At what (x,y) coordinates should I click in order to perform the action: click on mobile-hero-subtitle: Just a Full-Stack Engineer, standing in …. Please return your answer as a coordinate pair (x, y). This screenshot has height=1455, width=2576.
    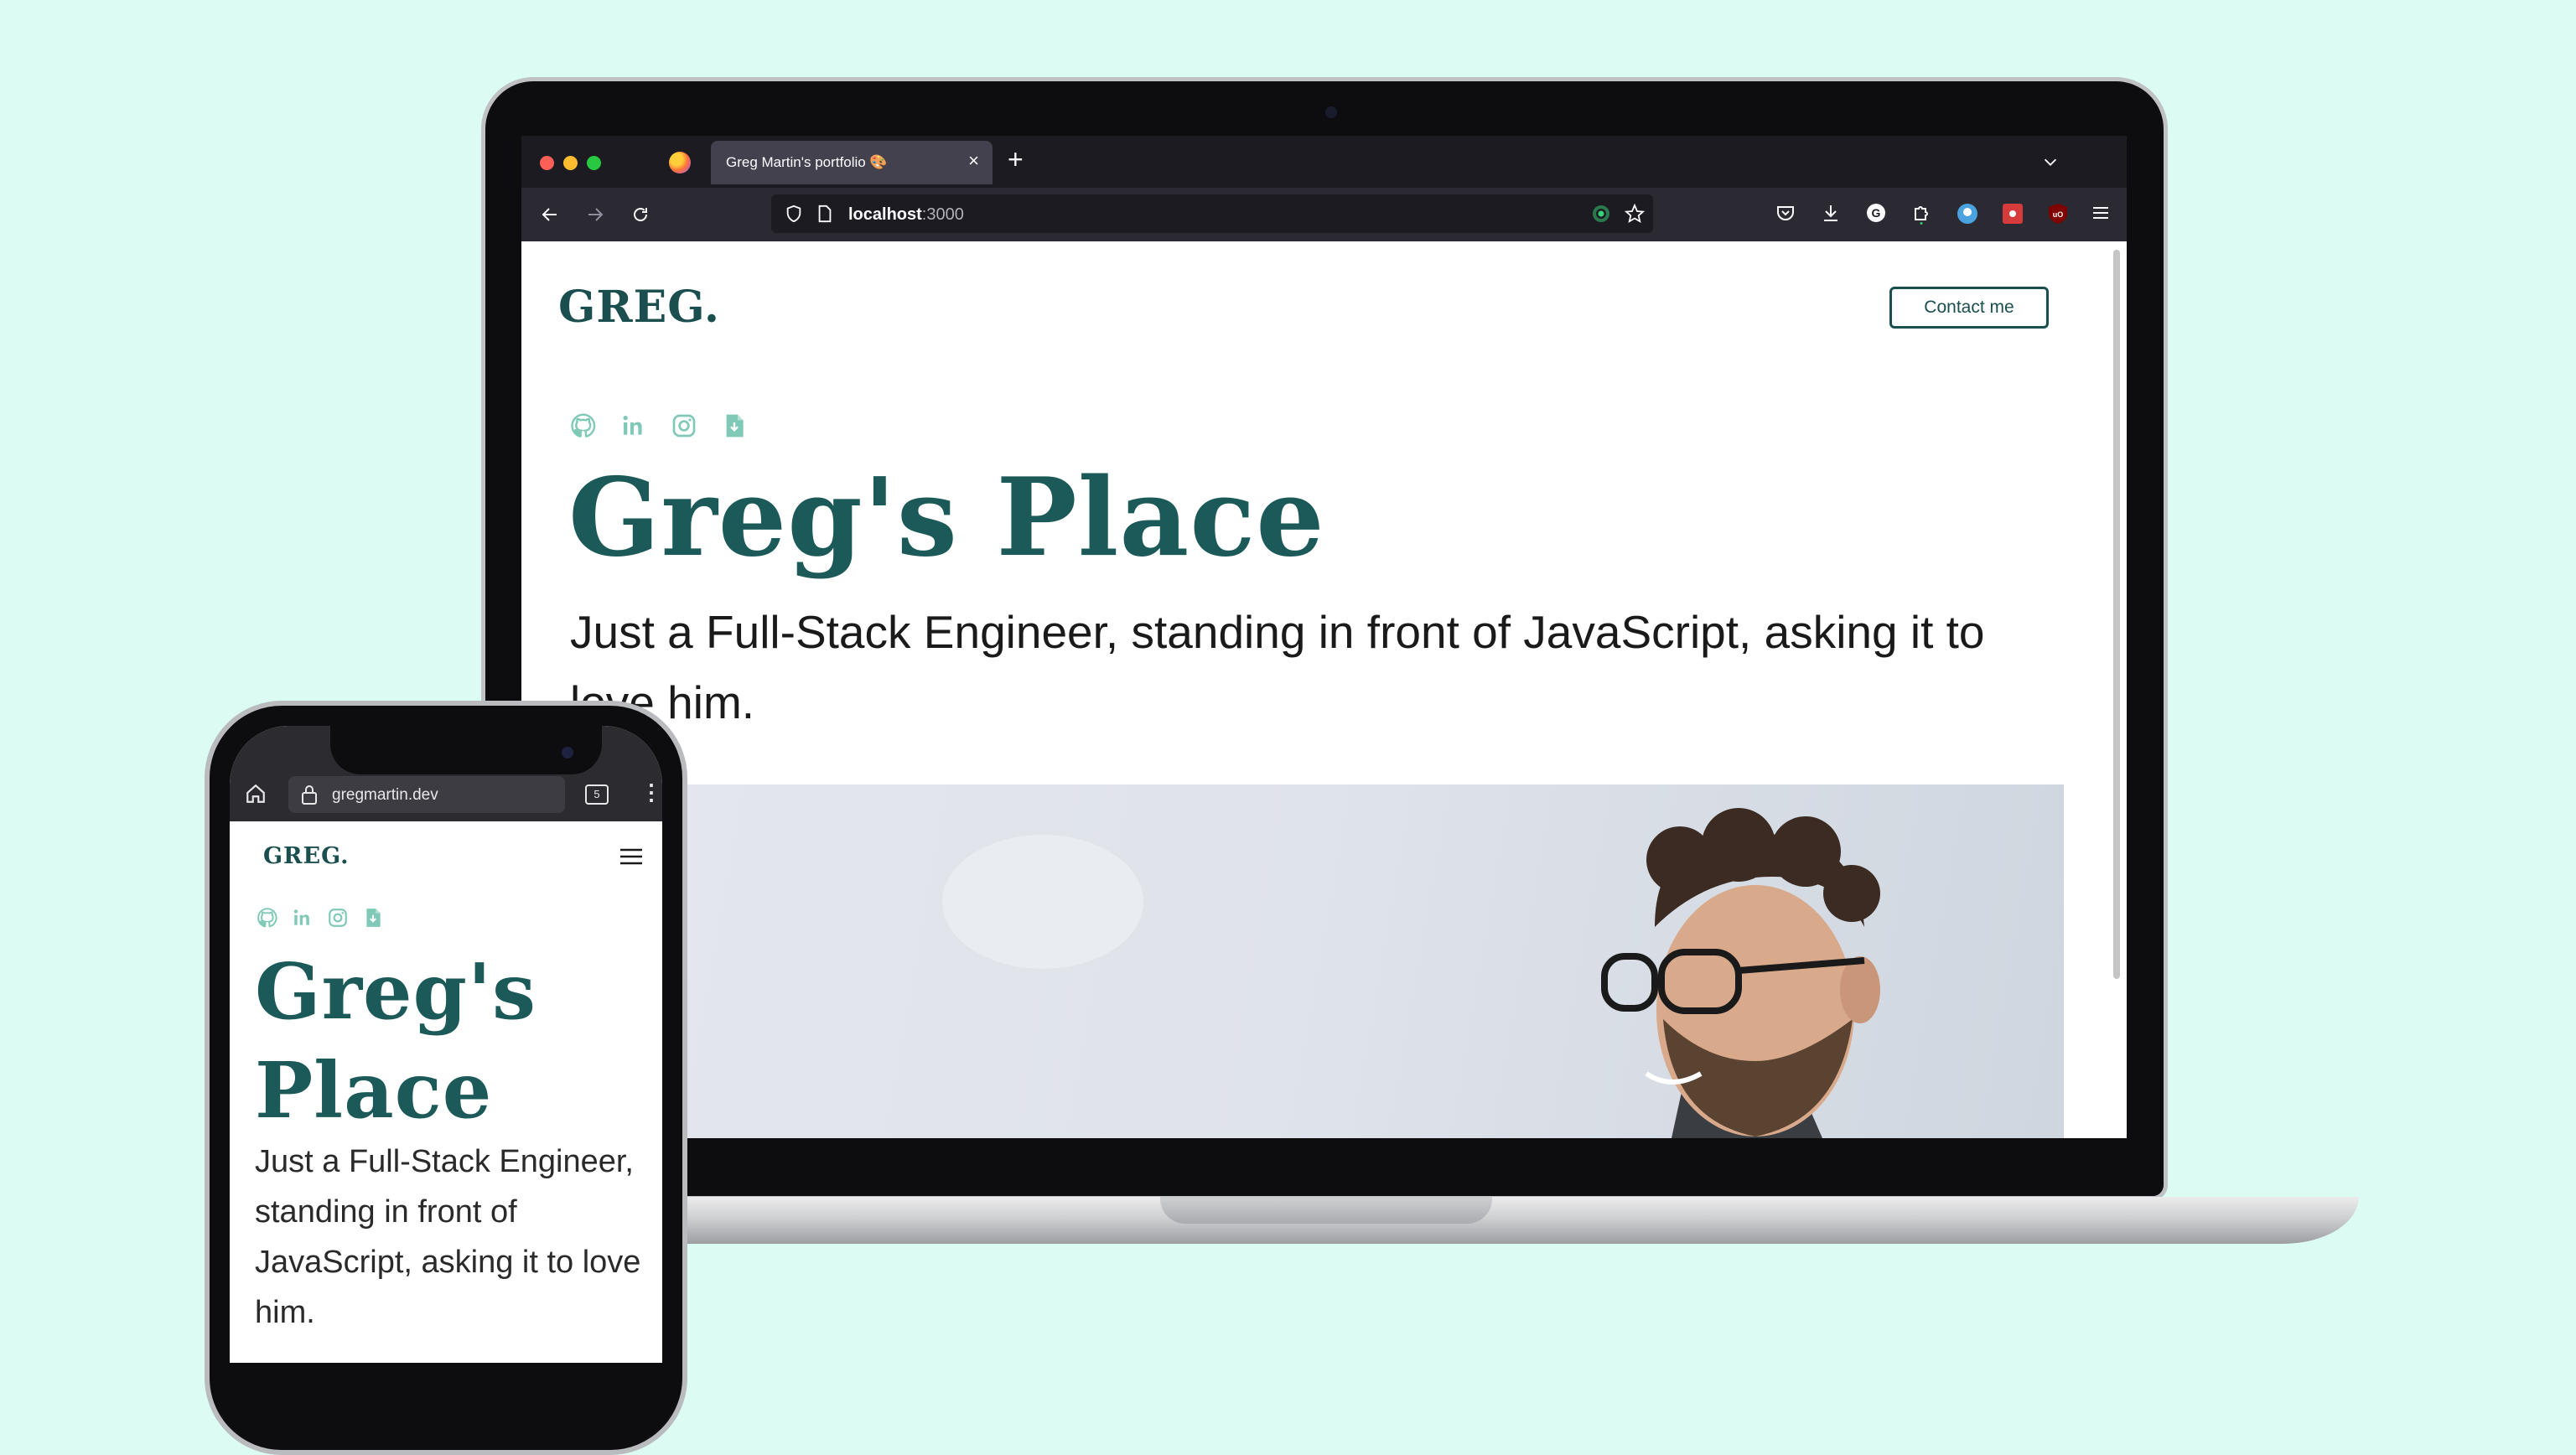
    Looking at the image, I should click on (448, 1237).